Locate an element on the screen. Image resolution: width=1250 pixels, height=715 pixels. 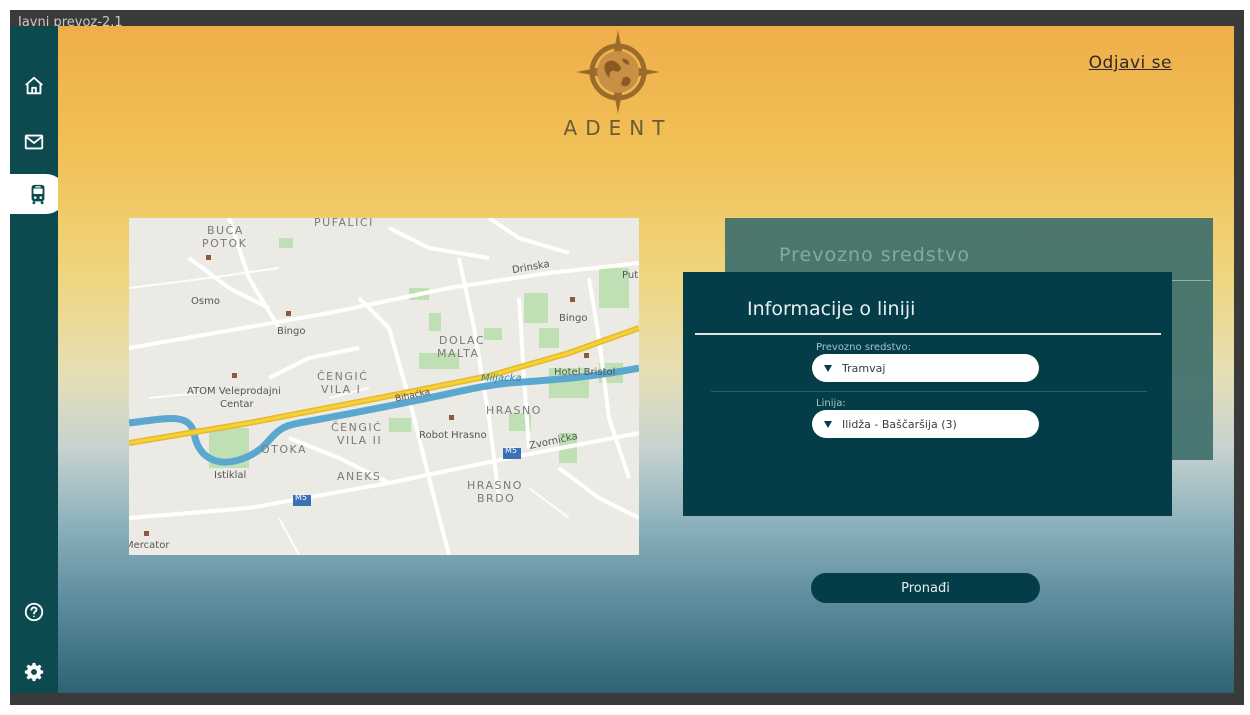
vehicle-select: Tramvaj is located at coordinates (925, 368).